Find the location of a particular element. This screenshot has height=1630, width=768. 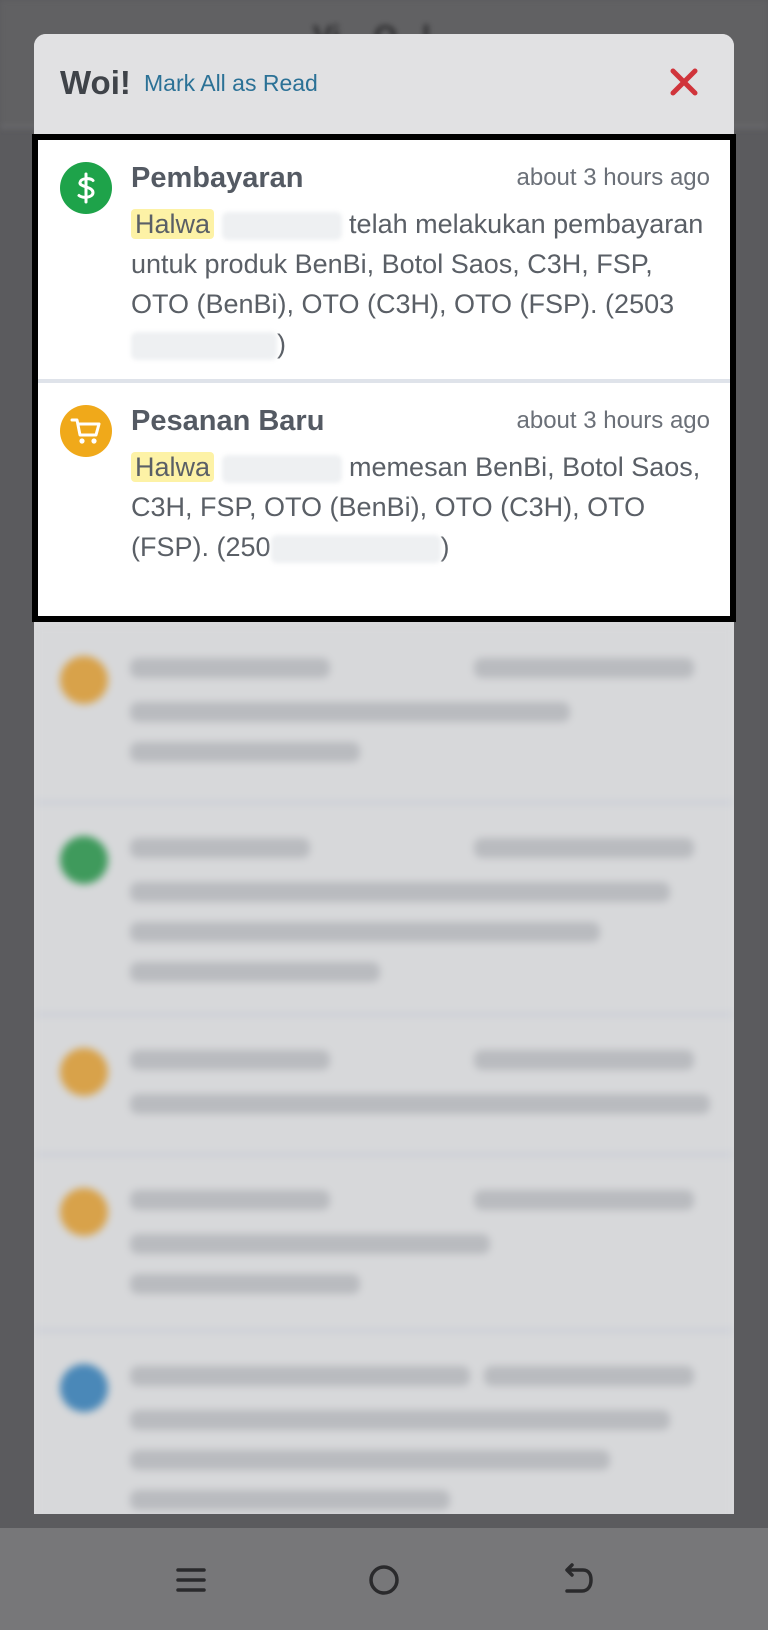

notification-title: Pesanan Baru is located at coordinates (228, 421).